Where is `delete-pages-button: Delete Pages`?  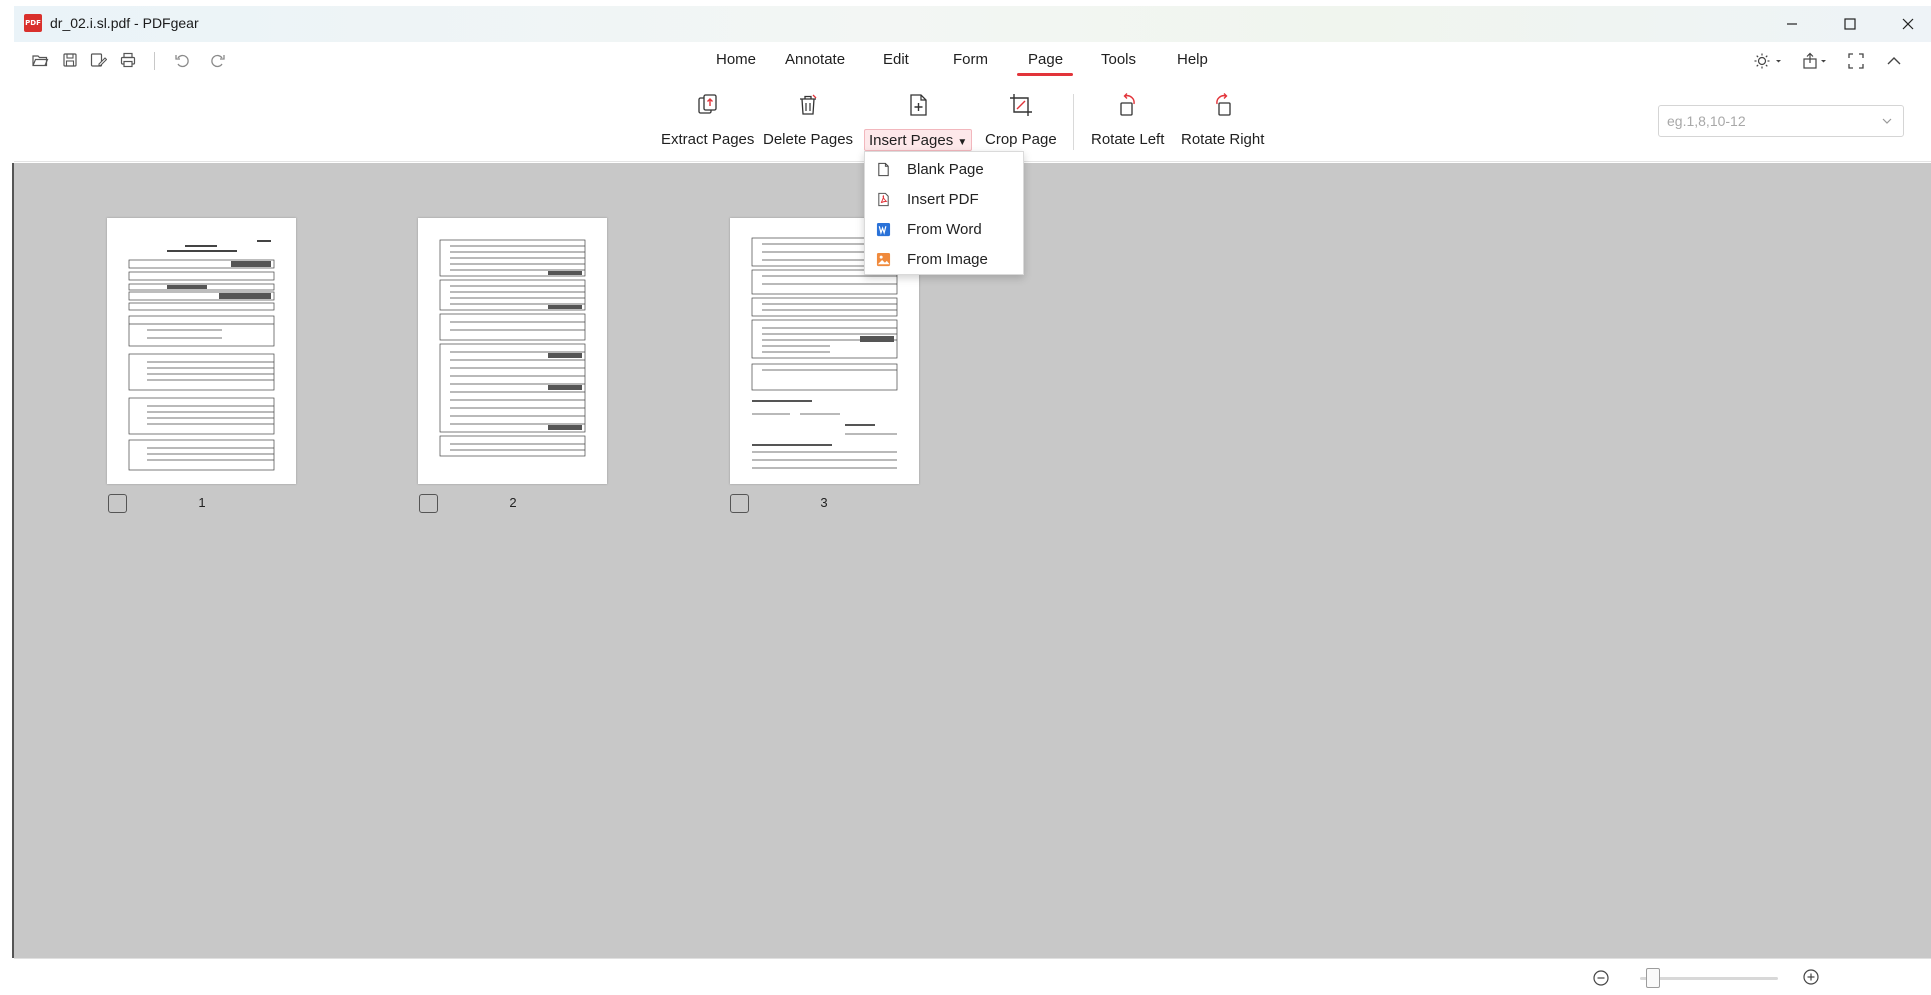 delete-pages-button: Delete Pages is located at coordinates (808, 120).